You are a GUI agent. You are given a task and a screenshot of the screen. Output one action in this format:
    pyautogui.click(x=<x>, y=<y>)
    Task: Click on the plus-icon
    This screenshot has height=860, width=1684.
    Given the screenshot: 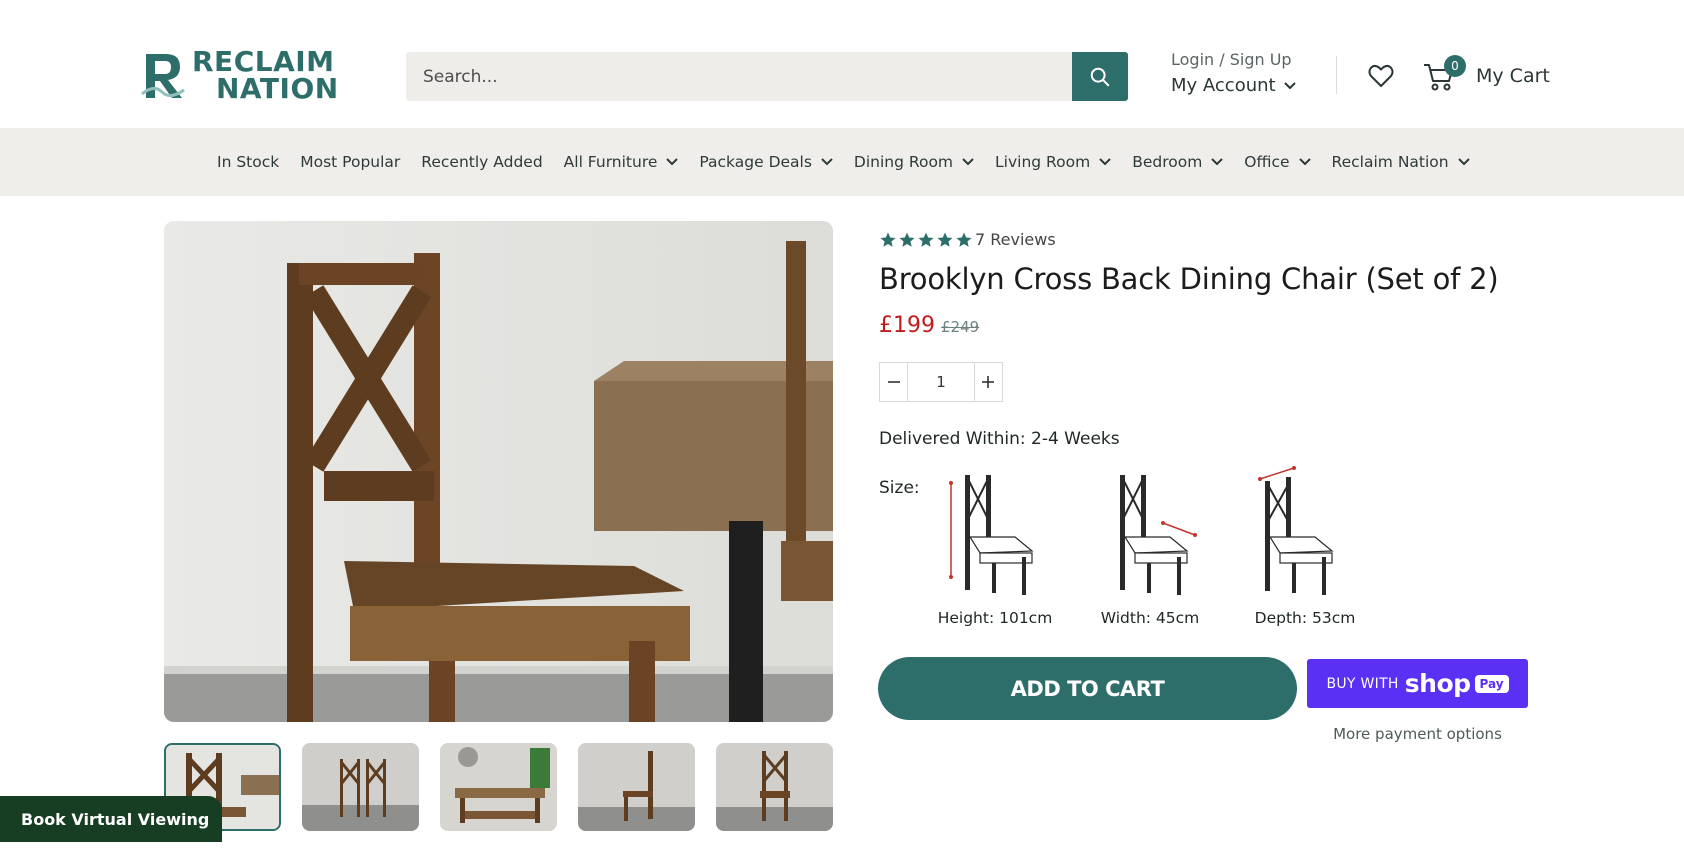 What is the action you would take?
    pyautogui.click(x=988, y=382)
    